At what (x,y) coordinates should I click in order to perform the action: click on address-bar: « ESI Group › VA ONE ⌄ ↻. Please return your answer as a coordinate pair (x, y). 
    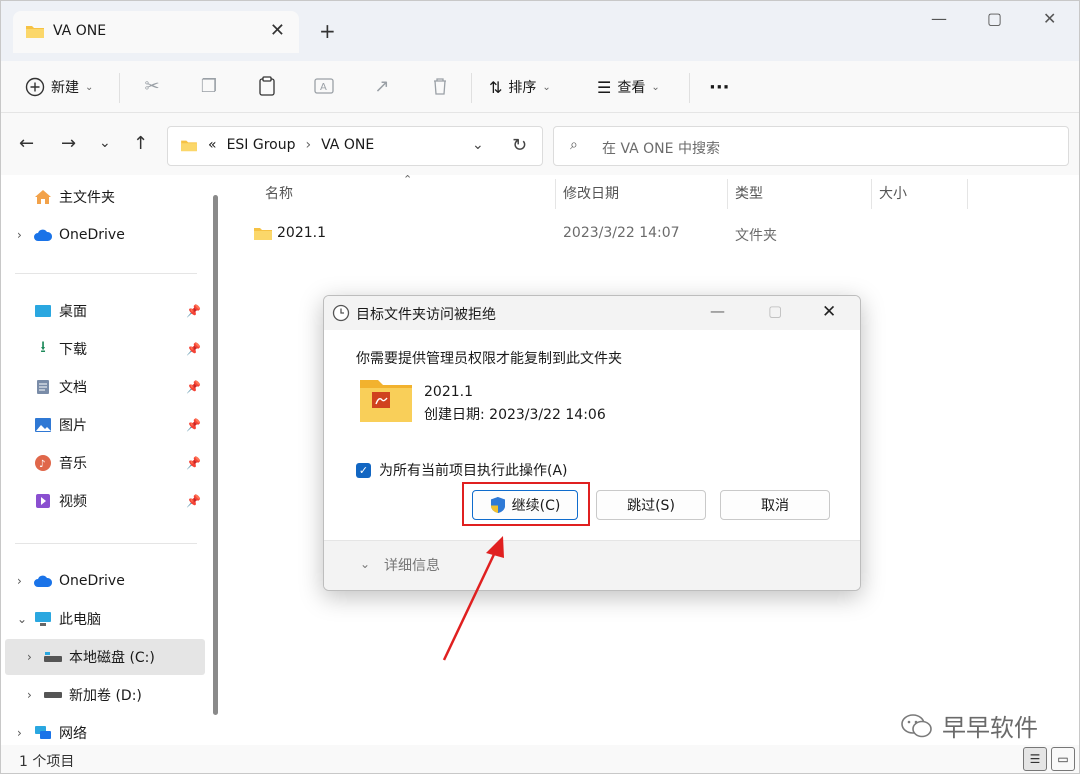
    Looking at the image, I should click on (355, 146).